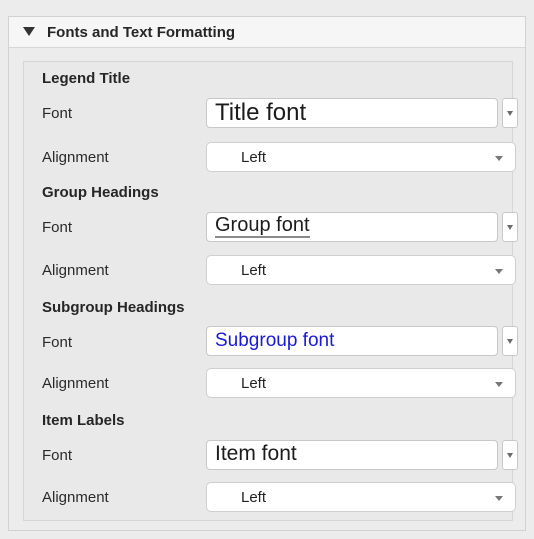 This screenshot has width=534, height=539. I want to click on subgroup-headings-font-dropdown, so click(510, 341).